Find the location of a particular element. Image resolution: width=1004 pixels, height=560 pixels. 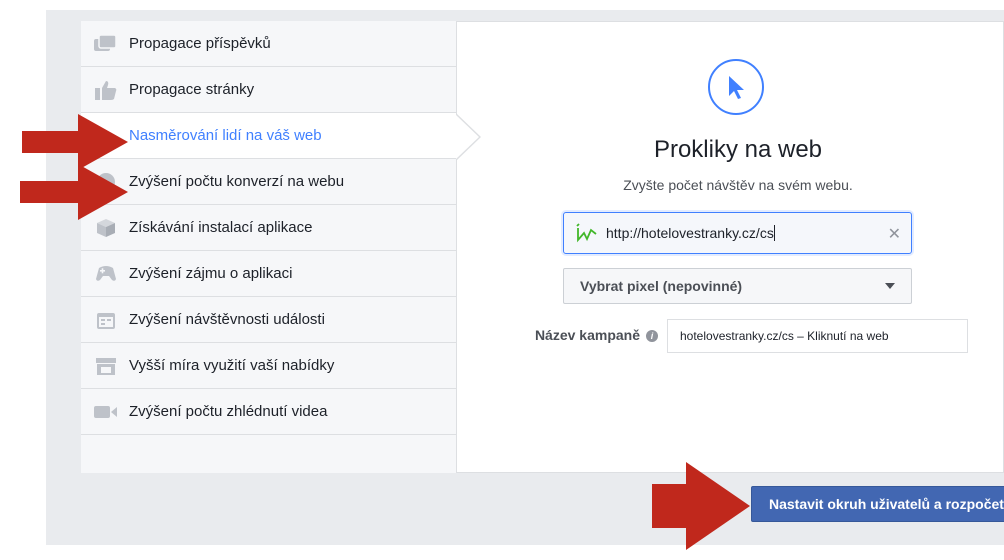

sidebar-item-app-engagement: Zvýšení zájmu o aplikaci is located at coordinates (268, 274).